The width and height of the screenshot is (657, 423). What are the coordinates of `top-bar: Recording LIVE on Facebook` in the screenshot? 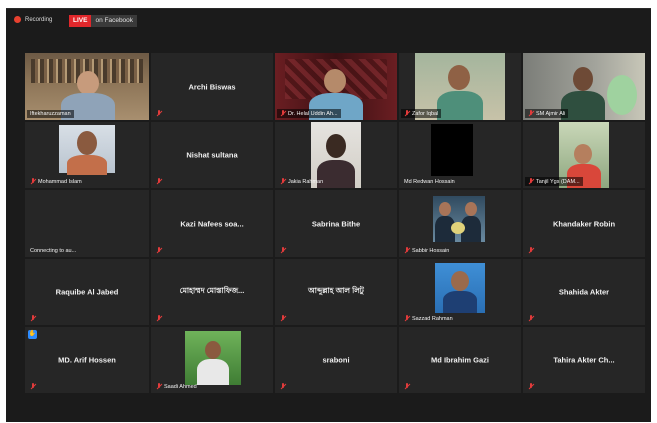 It's located at (328, 20).